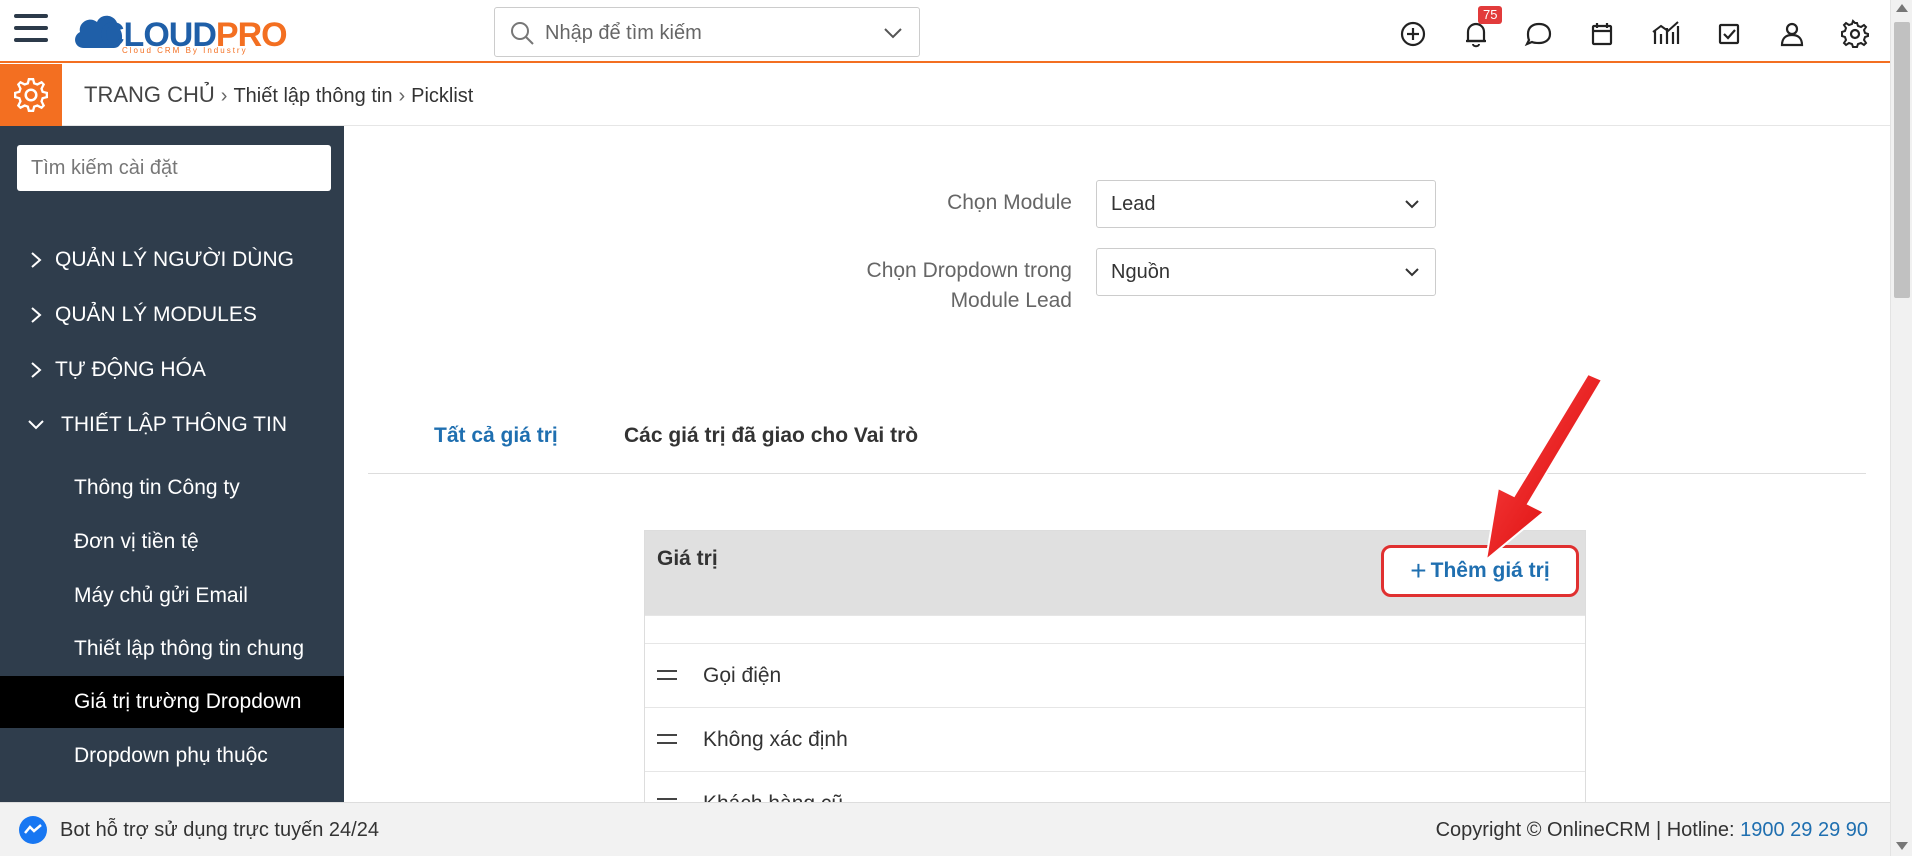 The height and width of the screenshot is (856, 1912). What do you see at coordinates (189, 648) in the screenshot?
I see `sidebar-item-label: Thiết lập thông tin chung` at bounding box center [189, 648].